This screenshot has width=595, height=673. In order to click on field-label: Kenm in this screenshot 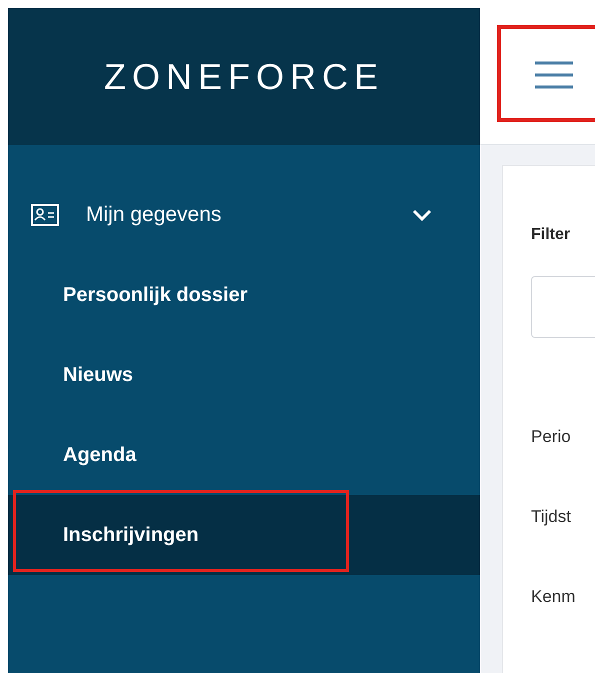, I will do `click(553, 597)`.